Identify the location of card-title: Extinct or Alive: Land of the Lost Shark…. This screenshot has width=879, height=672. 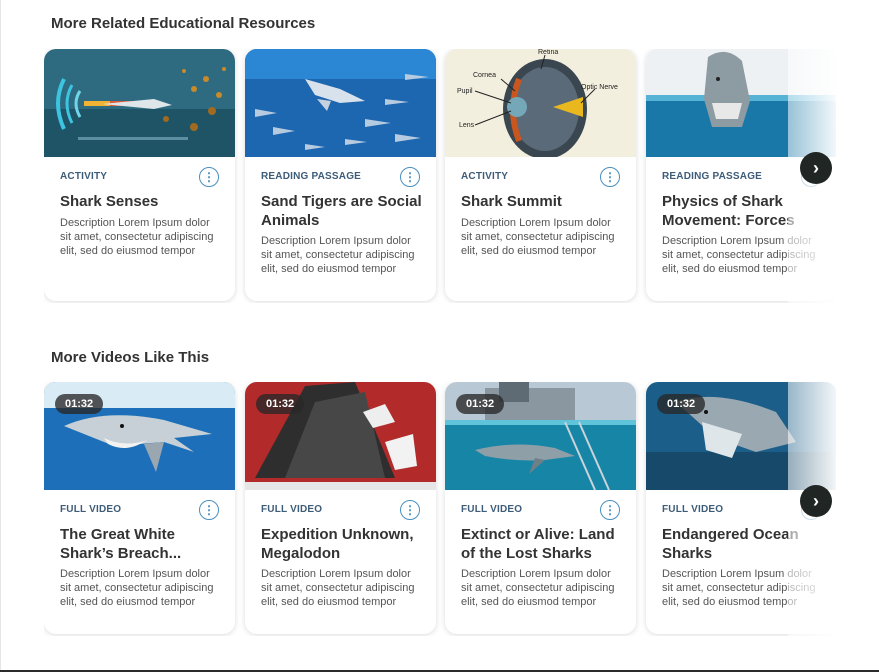
(542, 544).